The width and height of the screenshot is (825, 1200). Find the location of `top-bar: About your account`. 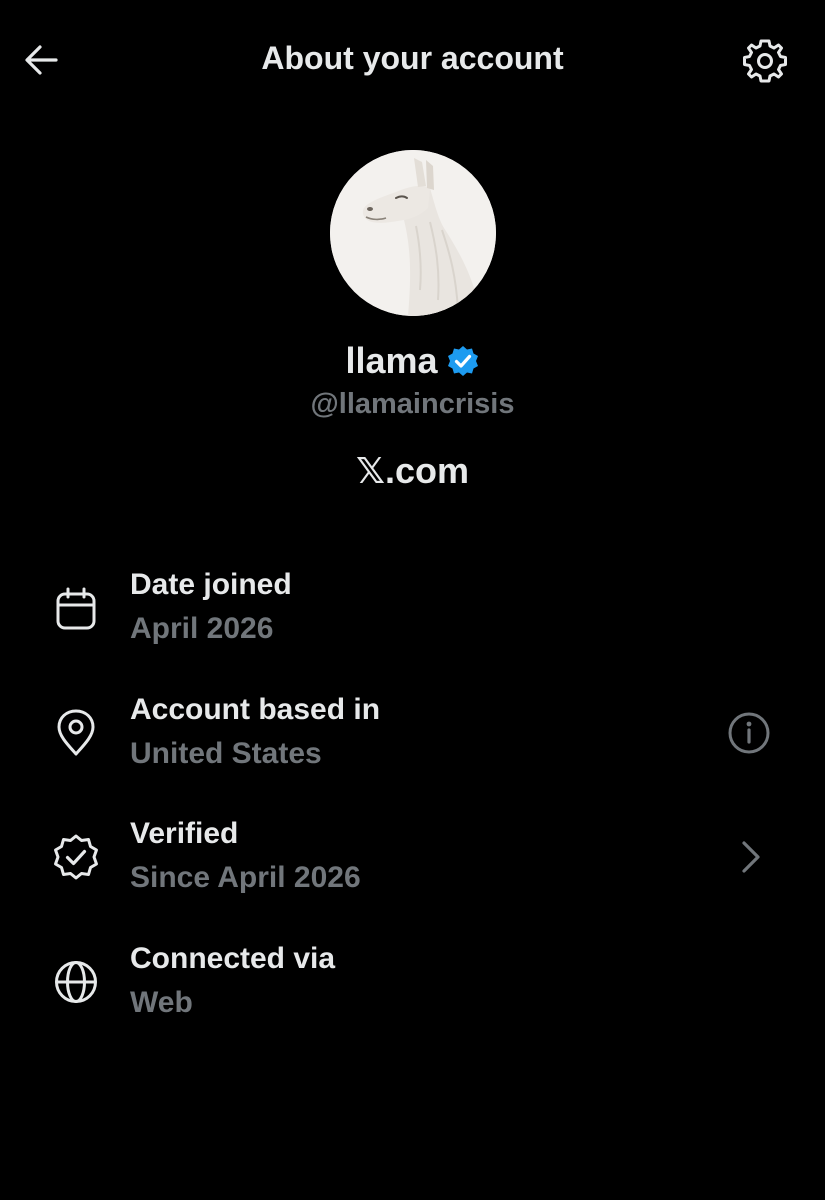

top-bar: About your account is located at coordinates (412, 61).